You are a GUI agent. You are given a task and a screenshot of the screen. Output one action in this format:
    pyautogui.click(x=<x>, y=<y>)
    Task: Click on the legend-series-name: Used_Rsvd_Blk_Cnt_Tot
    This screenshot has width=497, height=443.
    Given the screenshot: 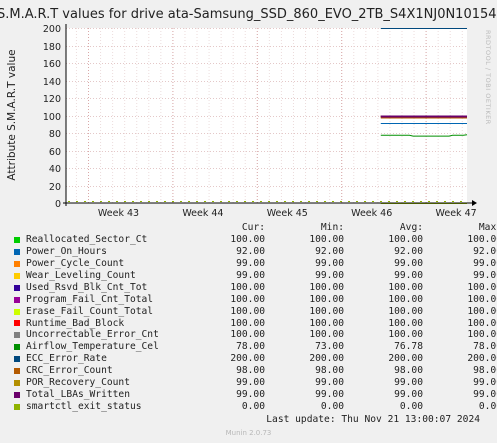 What is the action you would take?
    pyautogui.click(x=87, y=287)
    